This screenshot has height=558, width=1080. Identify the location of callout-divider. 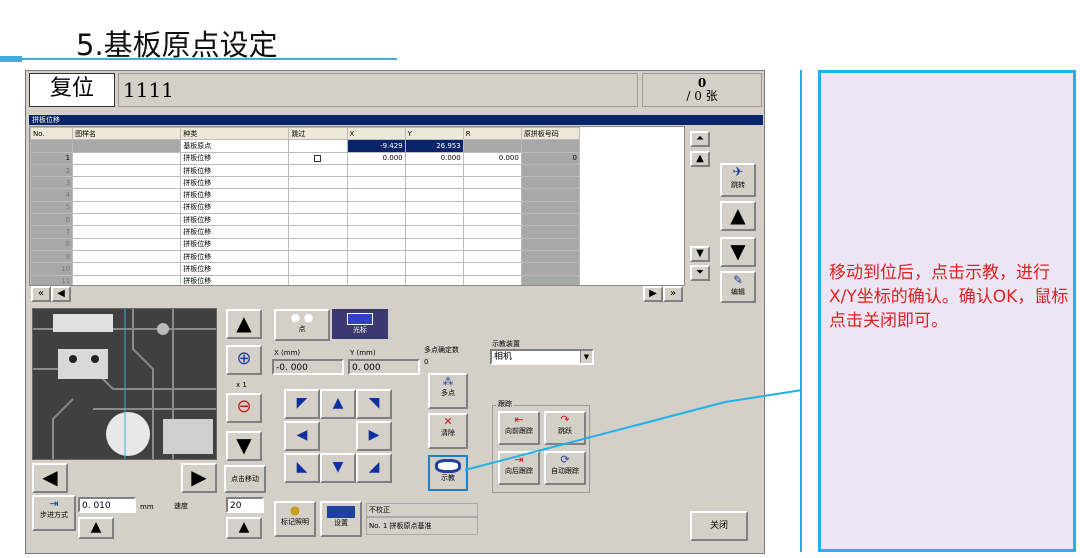
(801, 311).